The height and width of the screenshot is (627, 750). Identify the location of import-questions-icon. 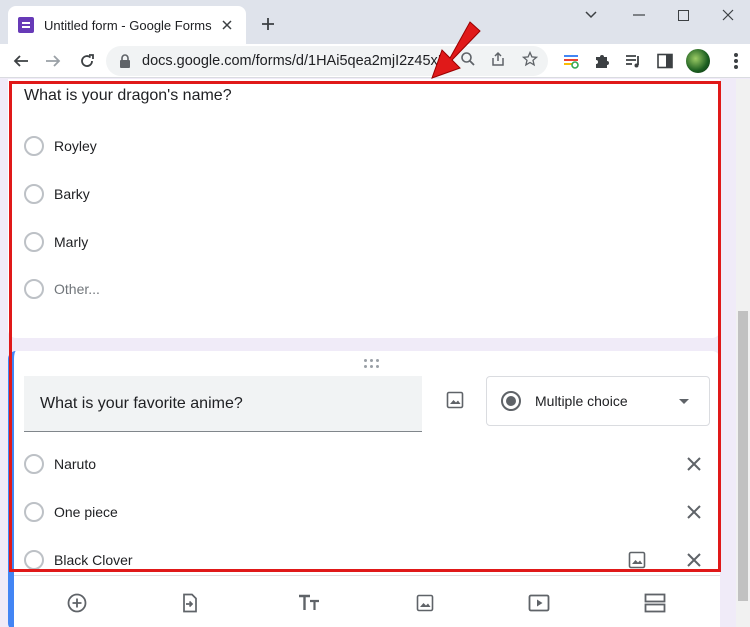
(190, 603).